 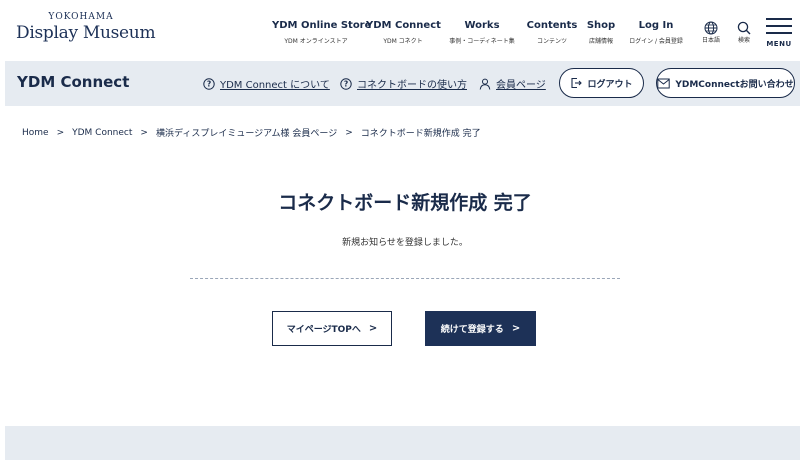 What do you see at coordinates (734, 84) in the screenshot?
I see `contact-label: YDMConnectお問い合わせ` at bounding box center [734, 84].